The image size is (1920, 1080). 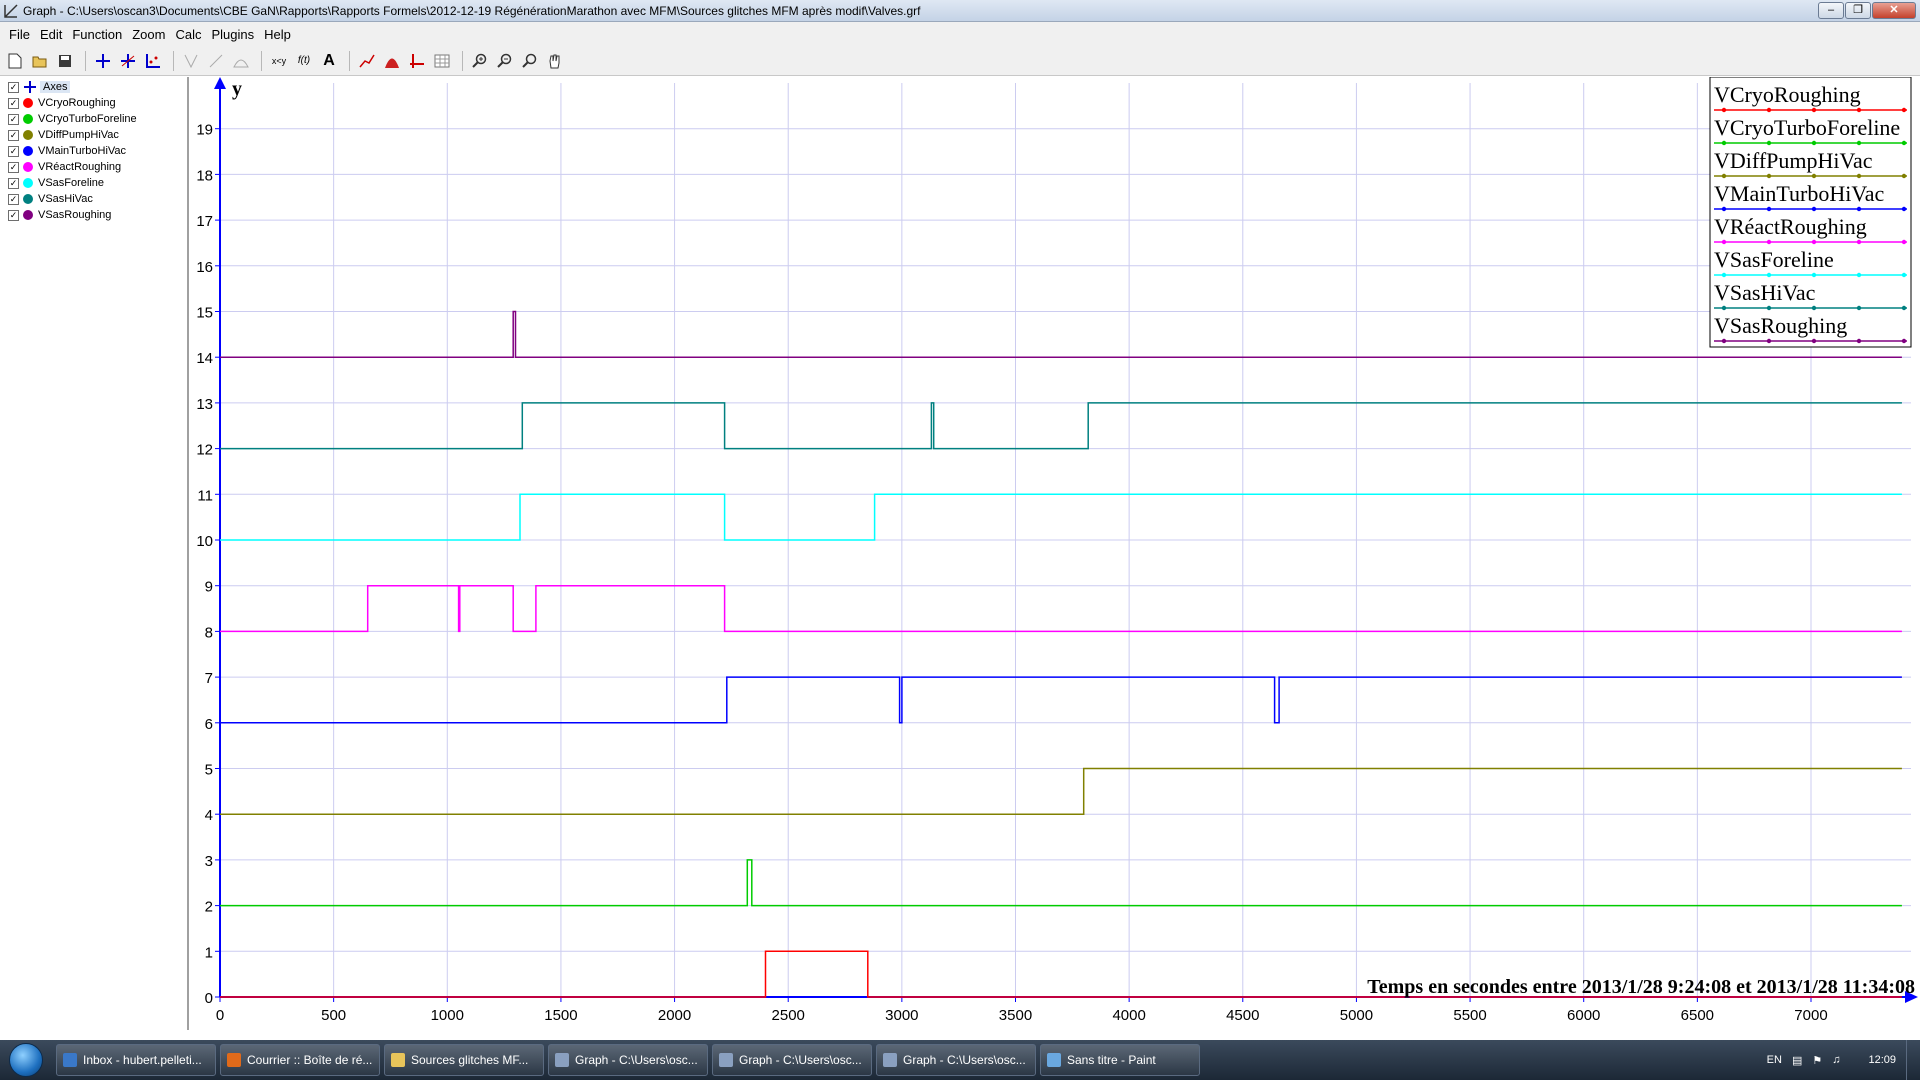 What do you see at coordinates (128, 61) in the screenshot?
I see `insert-tangent-button` at bounding box center [128, 61].